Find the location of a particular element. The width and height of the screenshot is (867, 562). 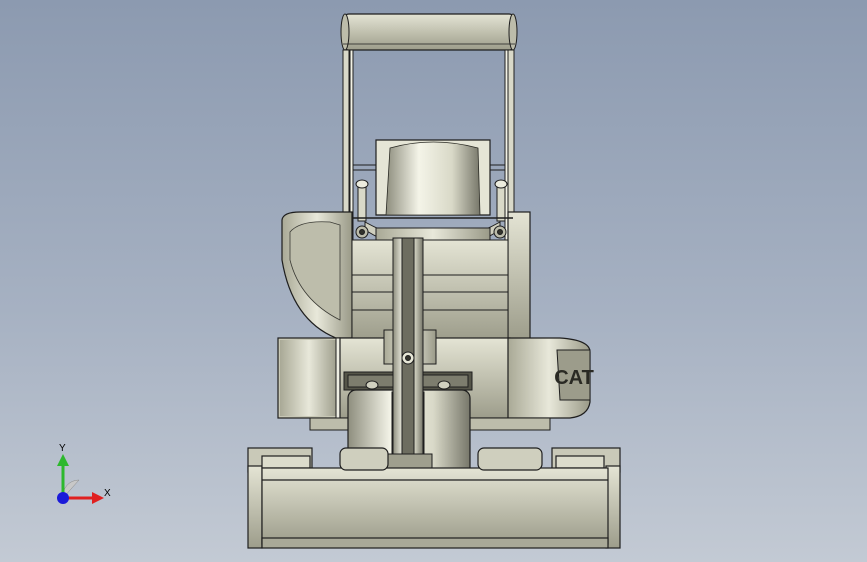

z-axis-dot-icon is located at coordinates (63, 498).